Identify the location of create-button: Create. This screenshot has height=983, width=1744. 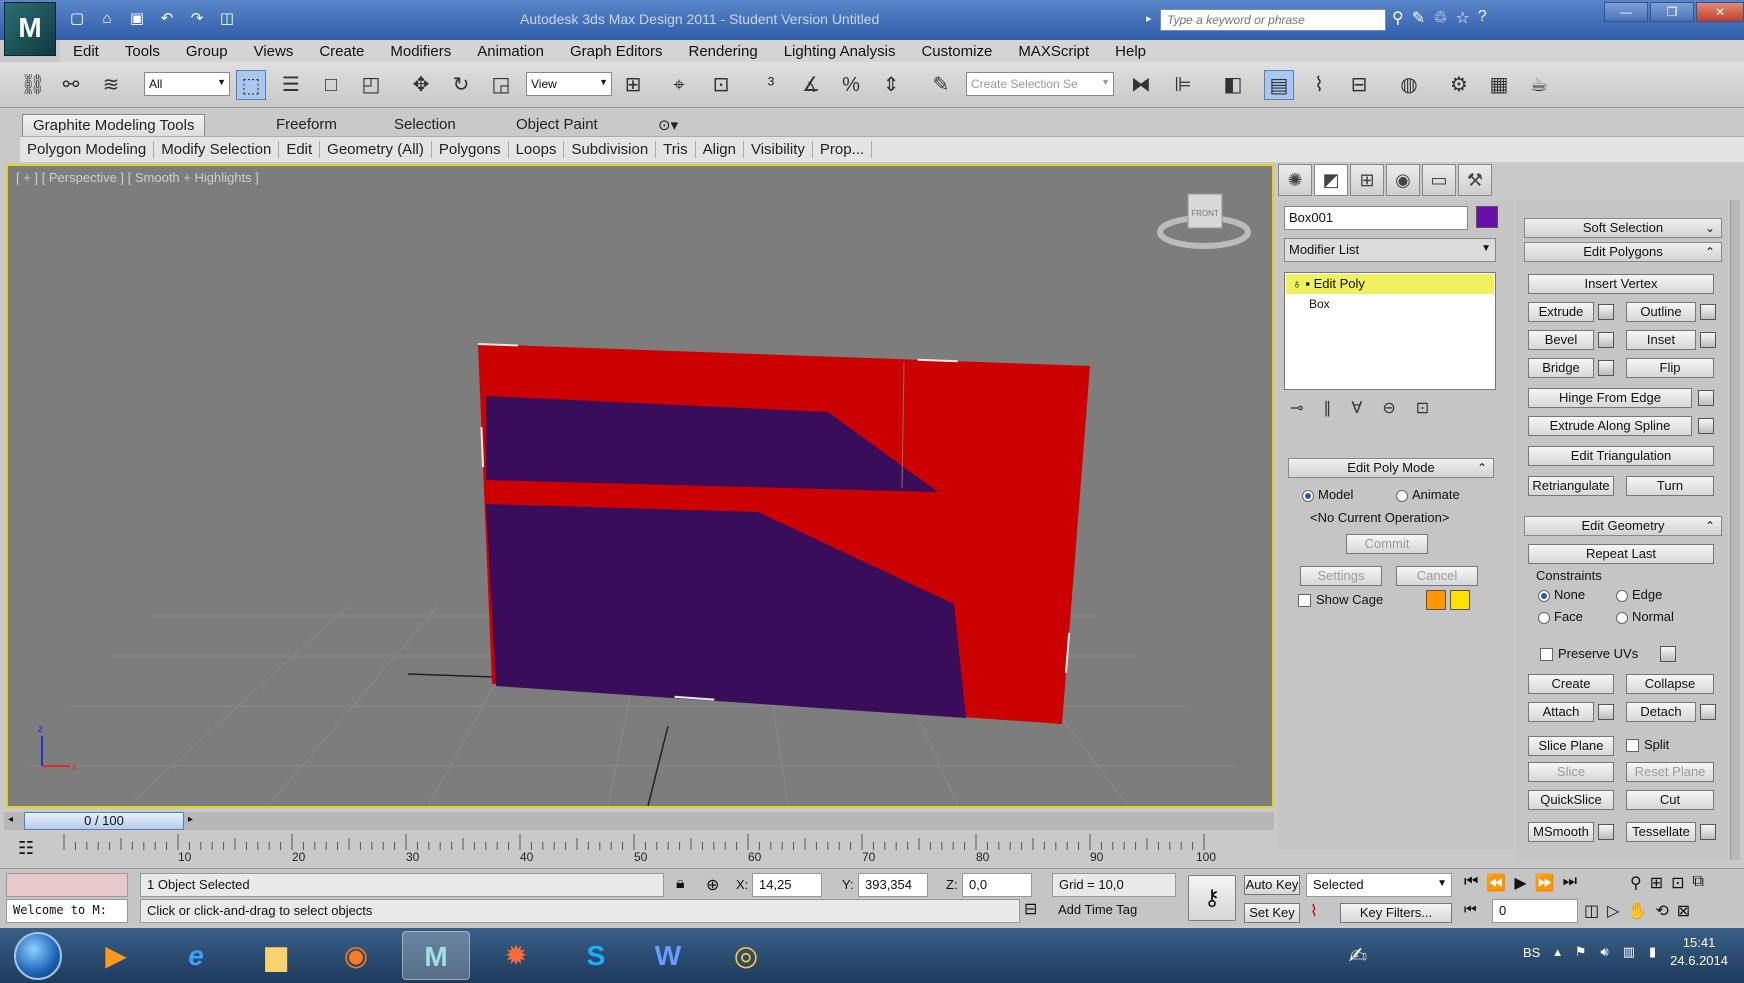
(1571, 684).